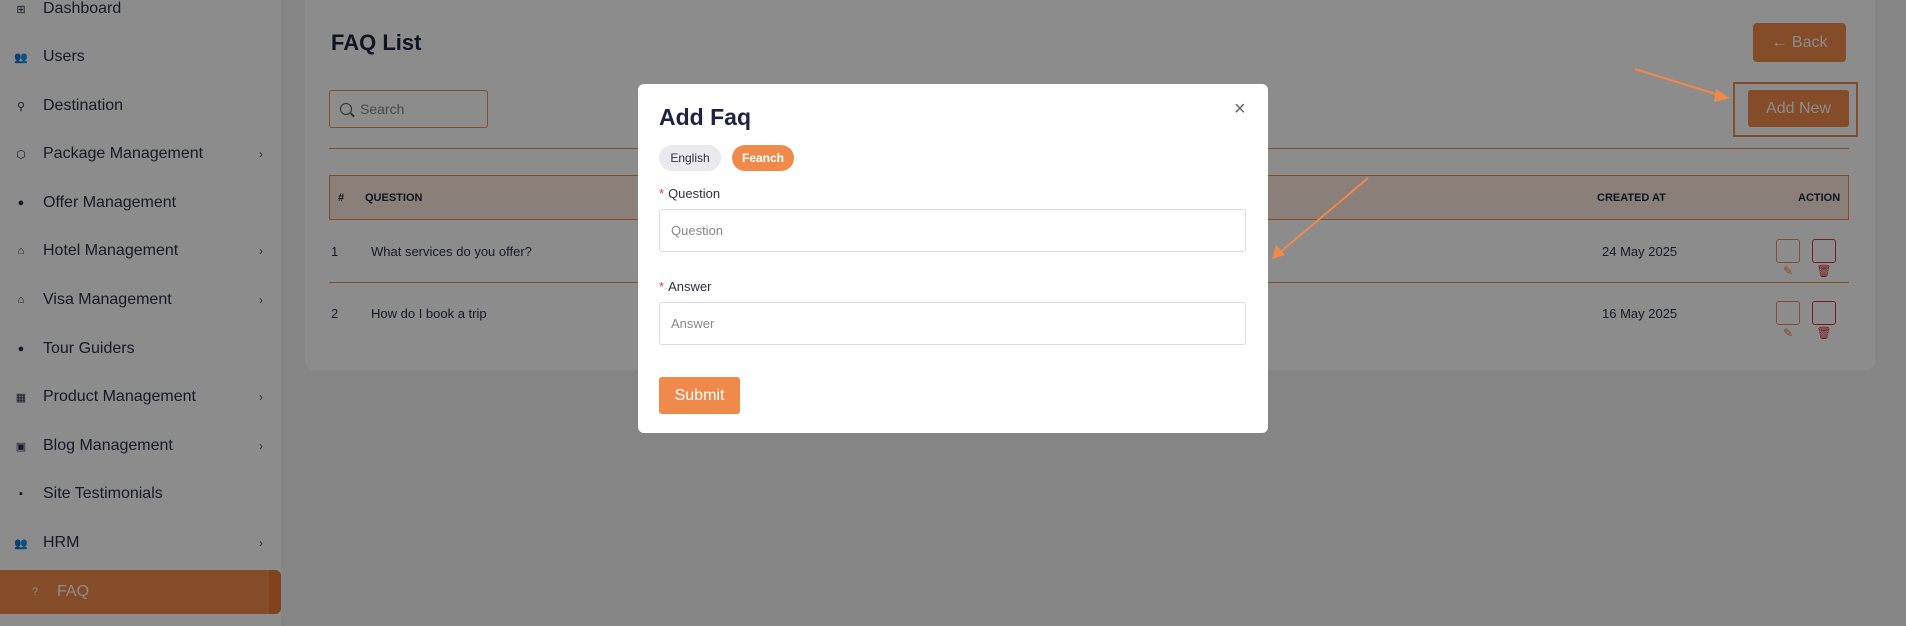 The image size is (1906, 626). I want to click on question-field: Question, so click(952, 230).